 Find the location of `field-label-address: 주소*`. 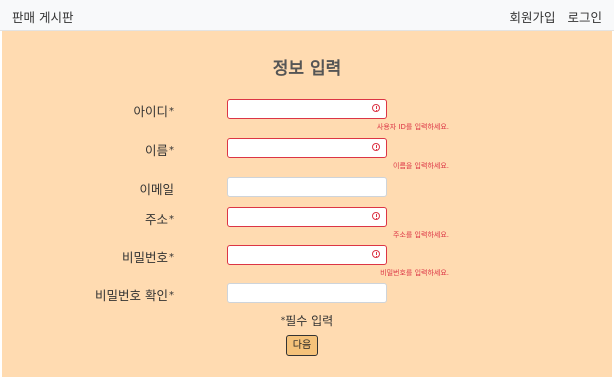

field-label-address: 주소* is located at coordinates (159, 219).